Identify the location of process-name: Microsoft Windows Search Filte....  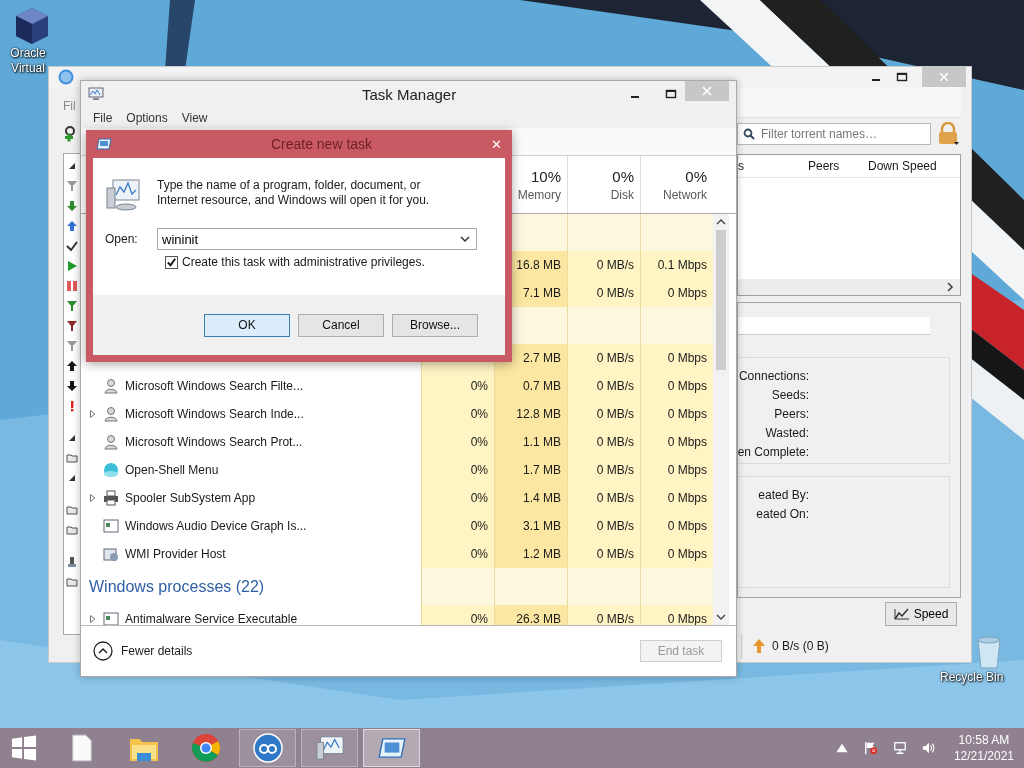
(214, 386).